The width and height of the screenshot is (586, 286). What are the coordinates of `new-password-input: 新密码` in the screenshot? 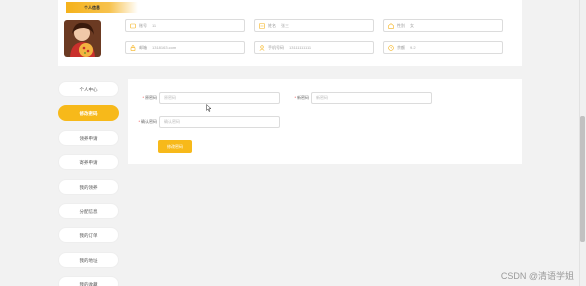 It's located at (371, 98).